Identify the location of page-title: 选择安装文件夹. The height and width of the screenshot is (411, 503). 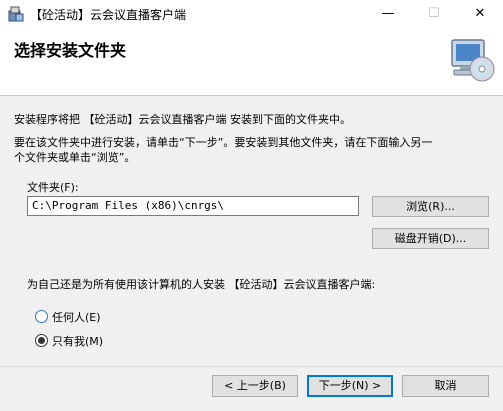
(70, 50).